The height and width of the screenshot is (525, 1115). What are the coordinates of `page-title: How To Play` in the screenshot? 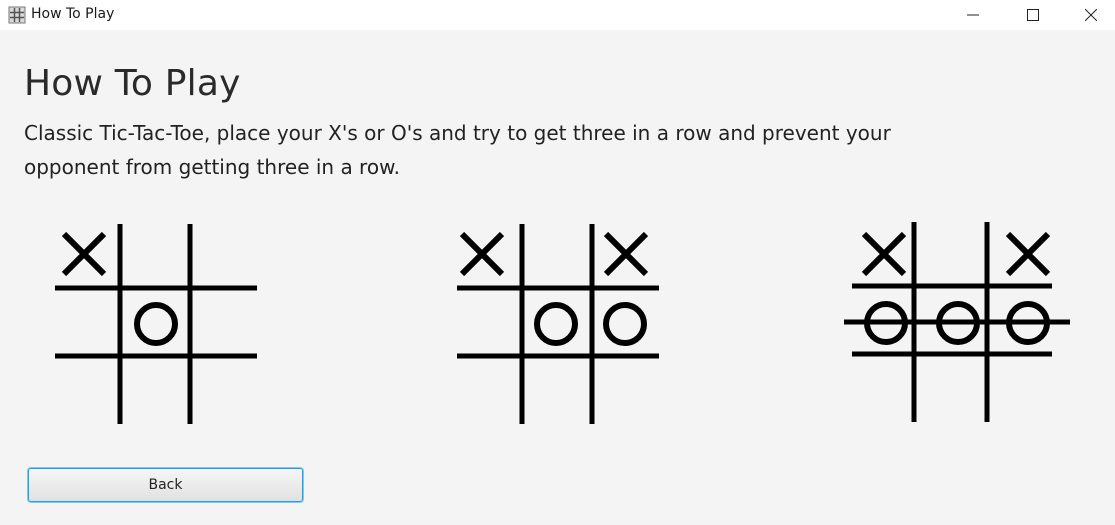 It's located at (132, 83).